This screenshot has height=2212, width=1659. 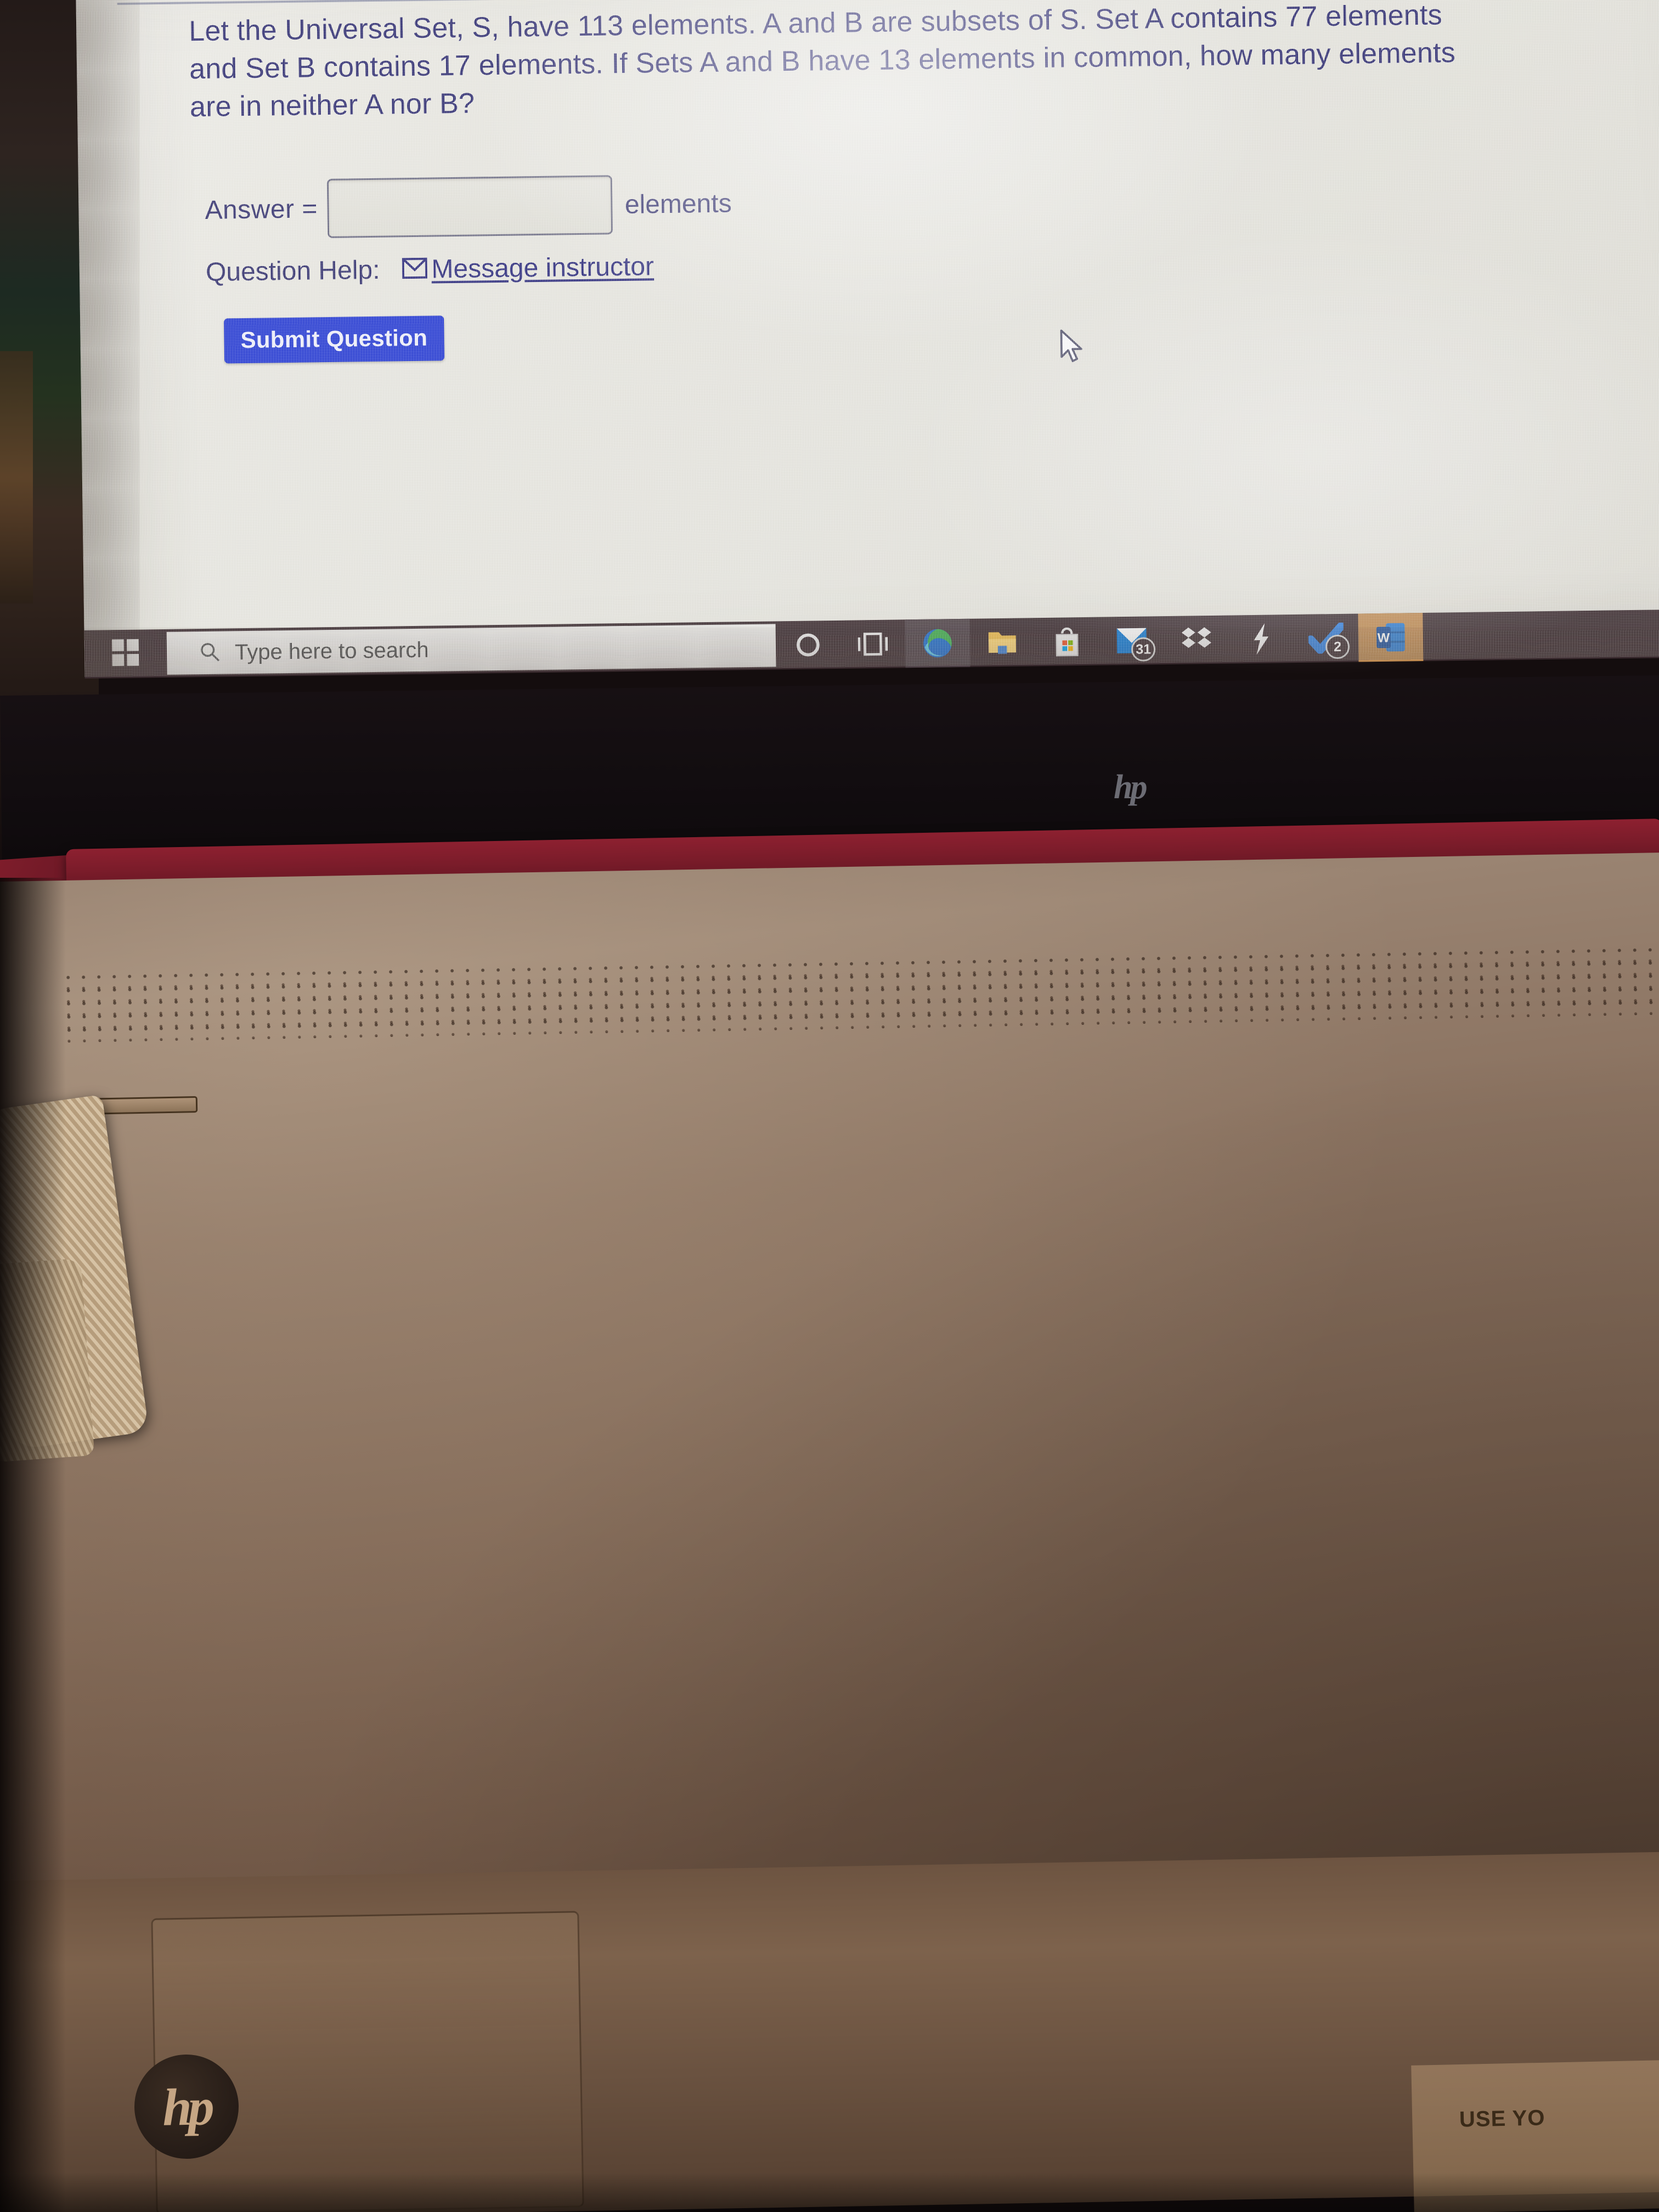 I want to click on checkmark-app-icon: 2, so click(x=1325, y=639).